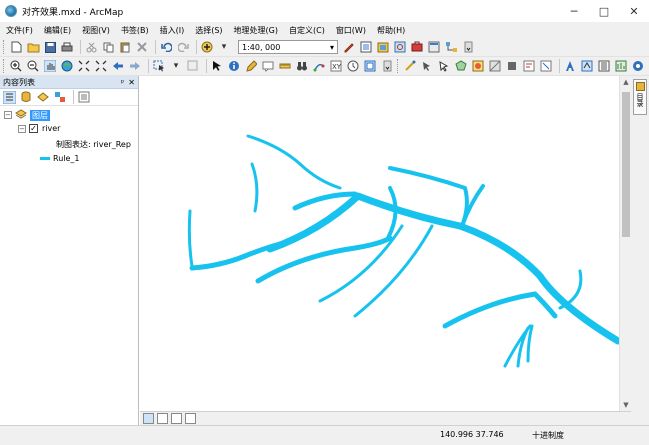 The height and width of the screenshot is (445, 649). Describe the element at coordinates (417, 47) in the screenshot. I see `arctoolbox-icon` at that location.